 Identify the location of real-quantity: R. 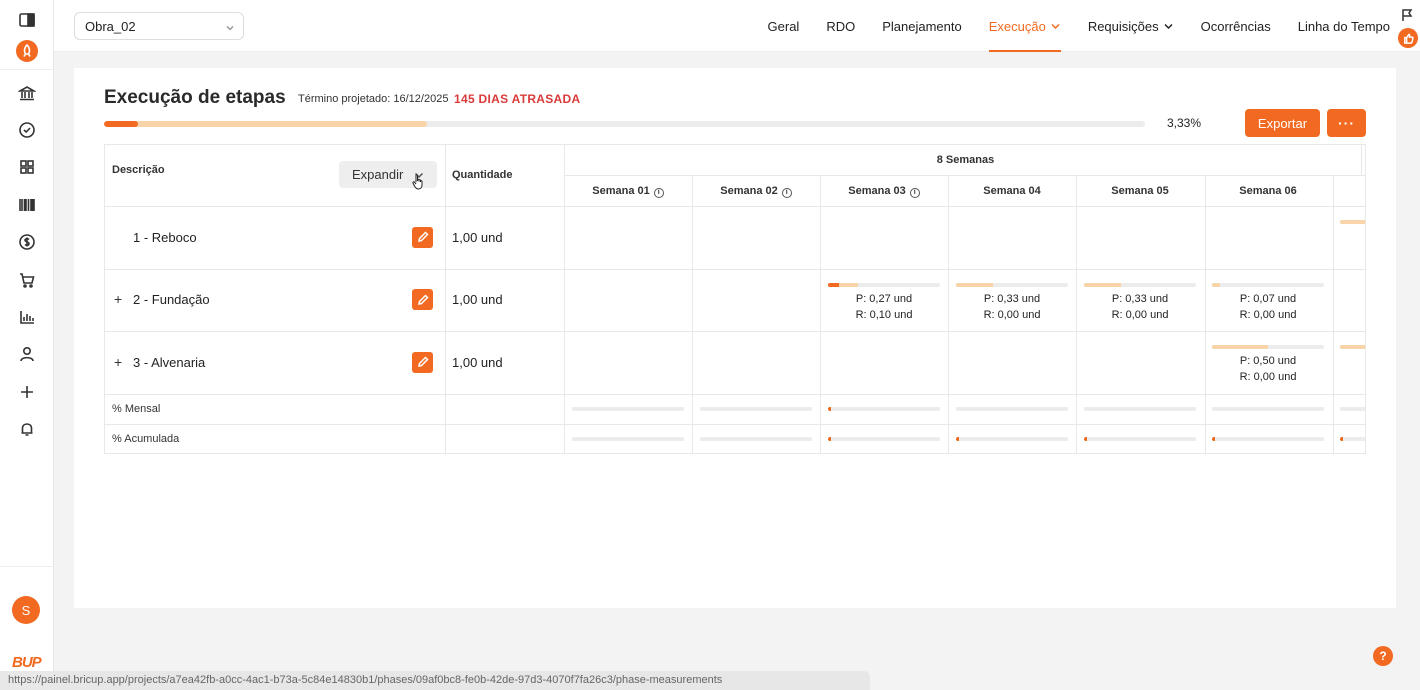
(1365, 377).